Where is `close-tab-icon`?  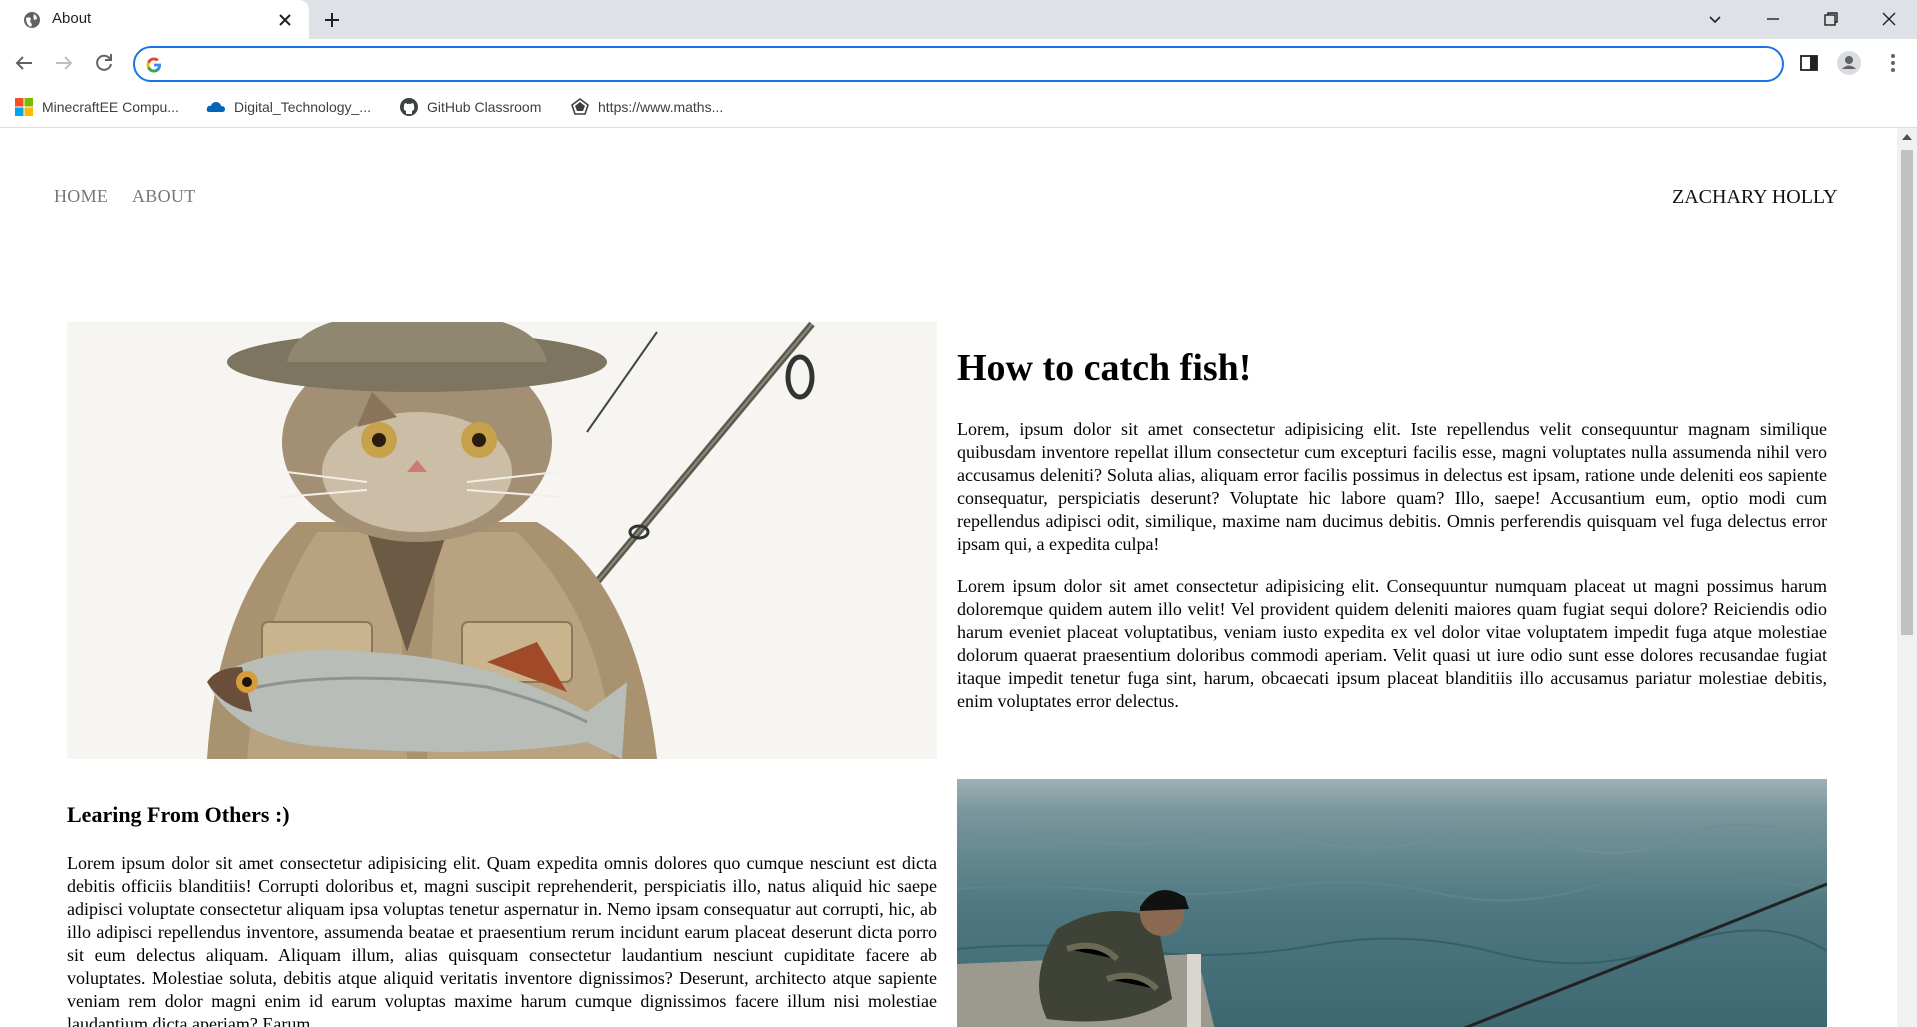
close-tab-icon is located at coordinates (285, 20).